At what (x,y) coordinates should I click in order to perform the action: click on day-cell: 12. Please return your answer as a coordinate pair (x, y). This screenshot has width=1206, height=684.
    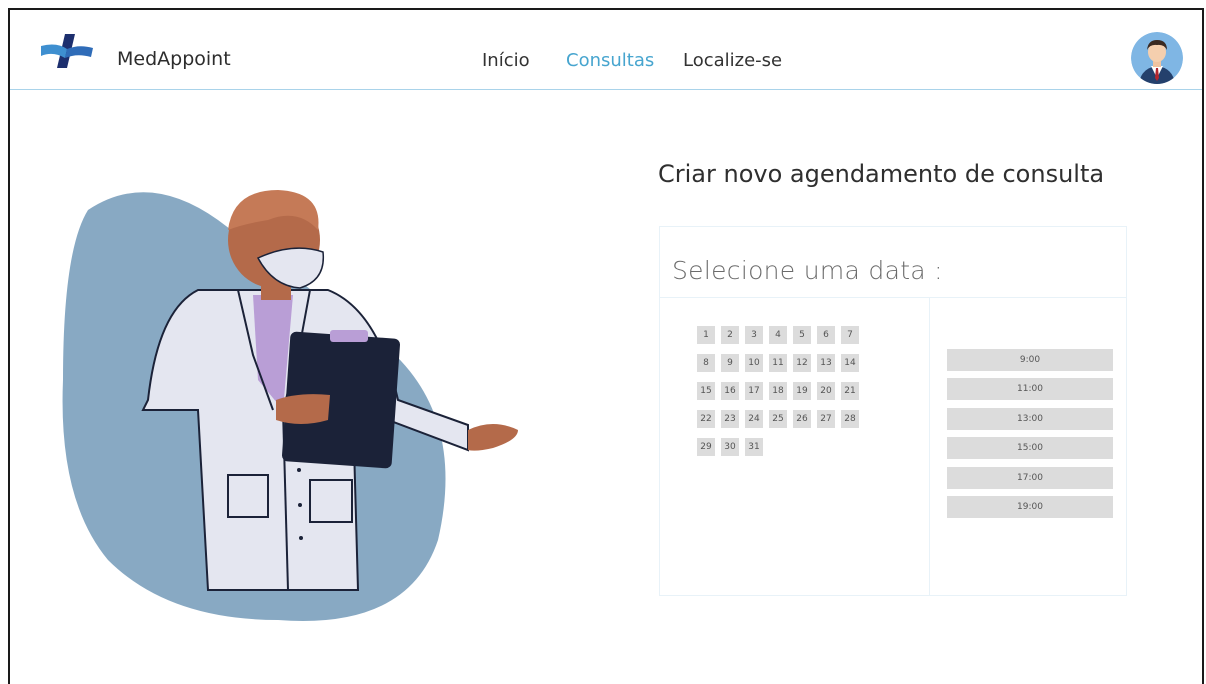
    Looking at the image, I should click on (802, 363).